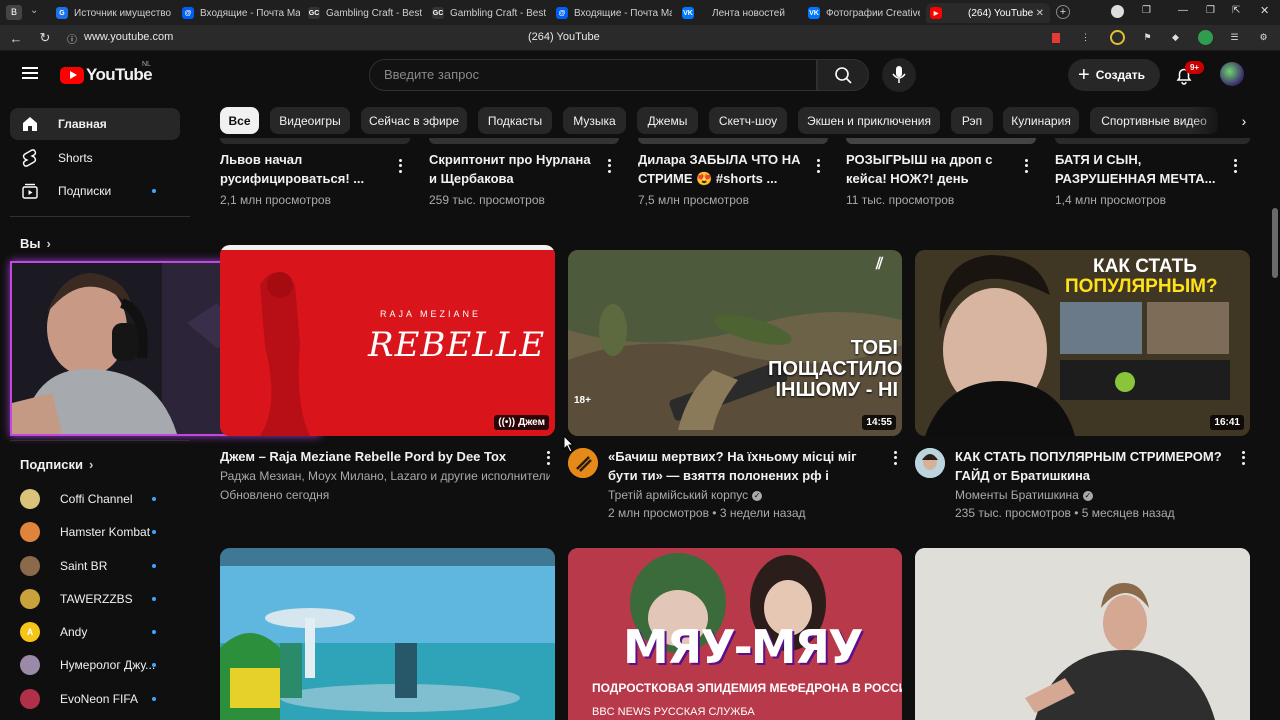  Describe the element at coordinates (56, 464) in the screenshot. I see `sidebar-subscriptions-header: Подписки ›` at that location.